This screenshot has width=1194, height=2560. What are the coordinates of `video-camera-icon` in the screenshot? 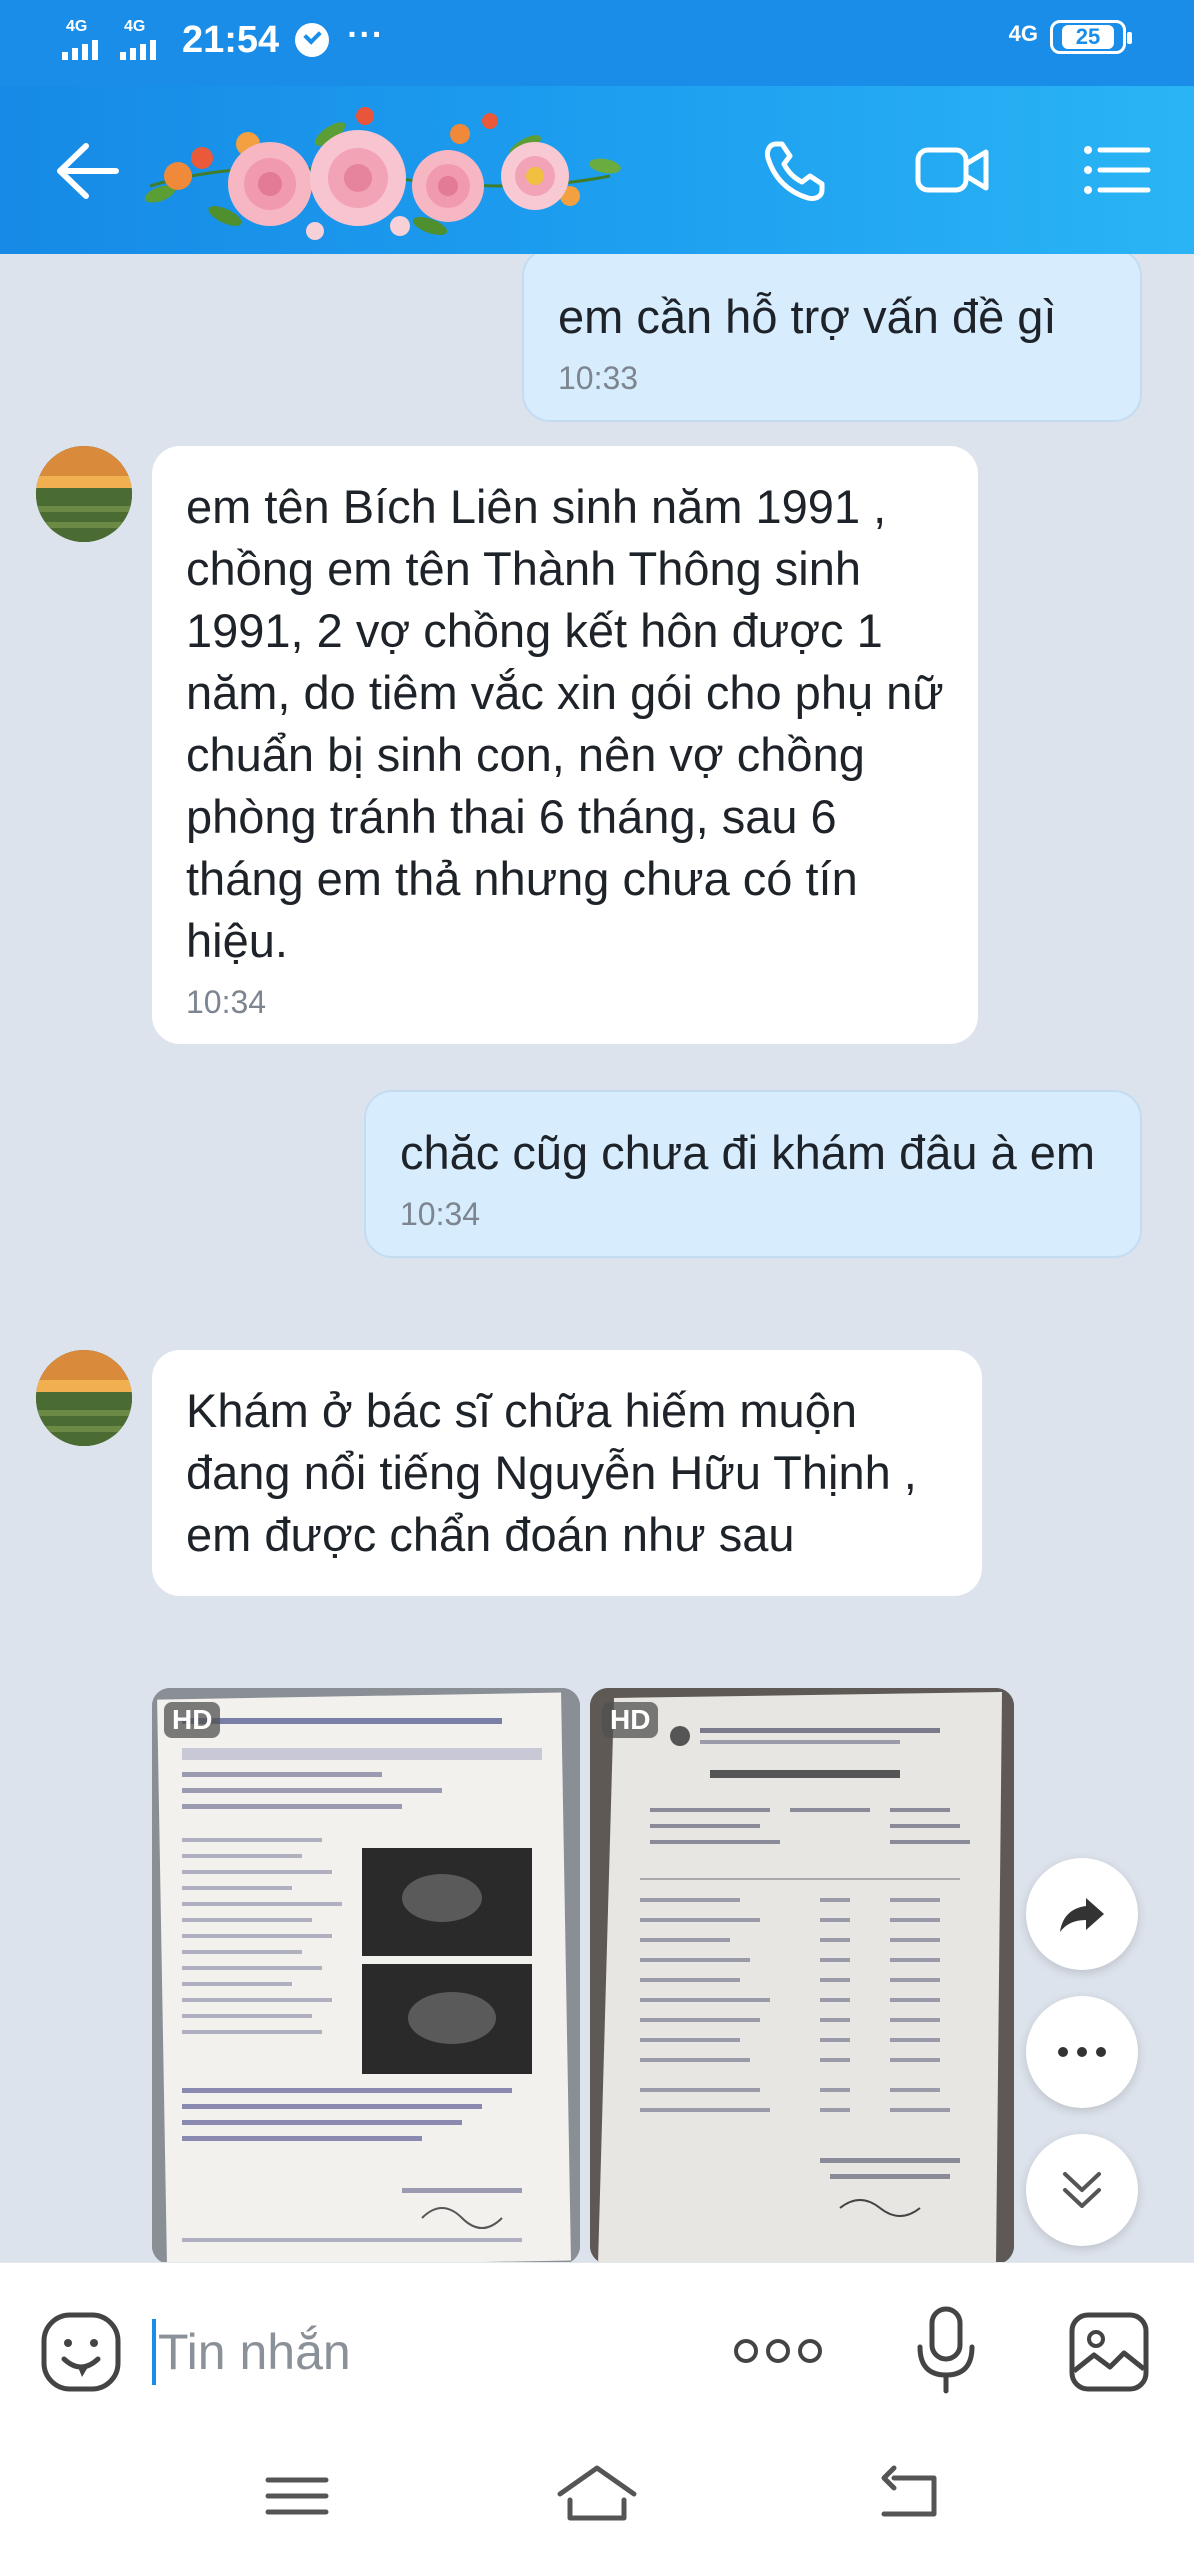 It's located at (952, 170).